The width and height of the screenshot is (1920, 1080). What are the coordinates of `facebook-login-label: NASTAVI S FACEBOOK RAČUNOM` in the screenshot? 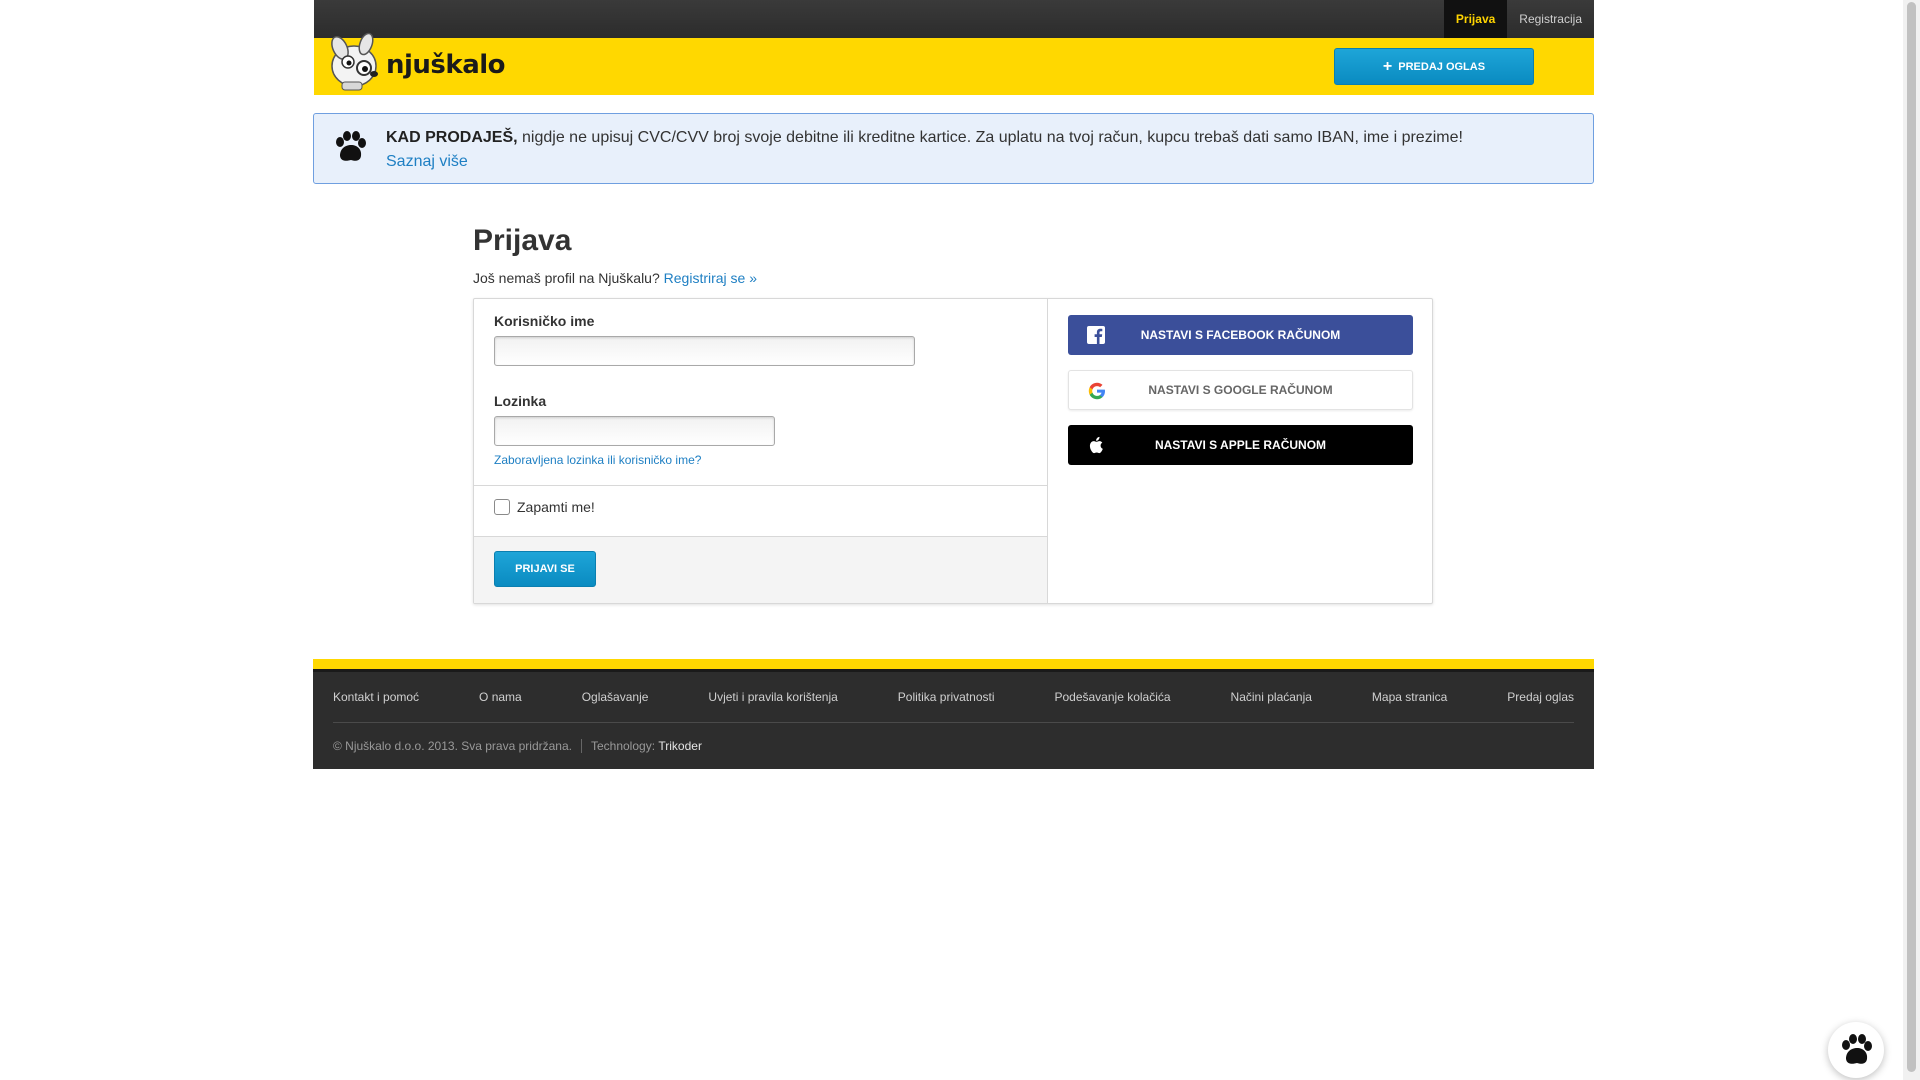 It's located at (1240, 335).